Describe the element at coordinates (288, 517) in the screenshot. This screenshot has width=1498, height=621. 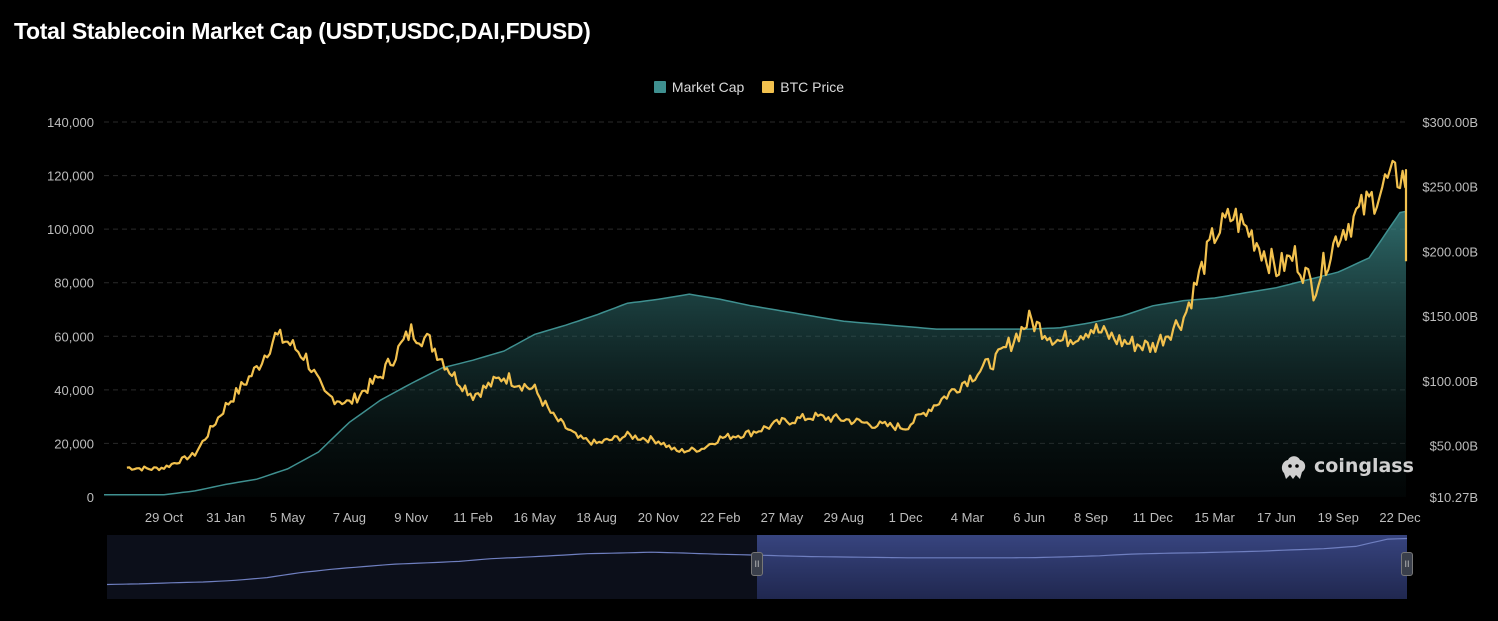
I see `x-tick-label: 5 May` at that location.